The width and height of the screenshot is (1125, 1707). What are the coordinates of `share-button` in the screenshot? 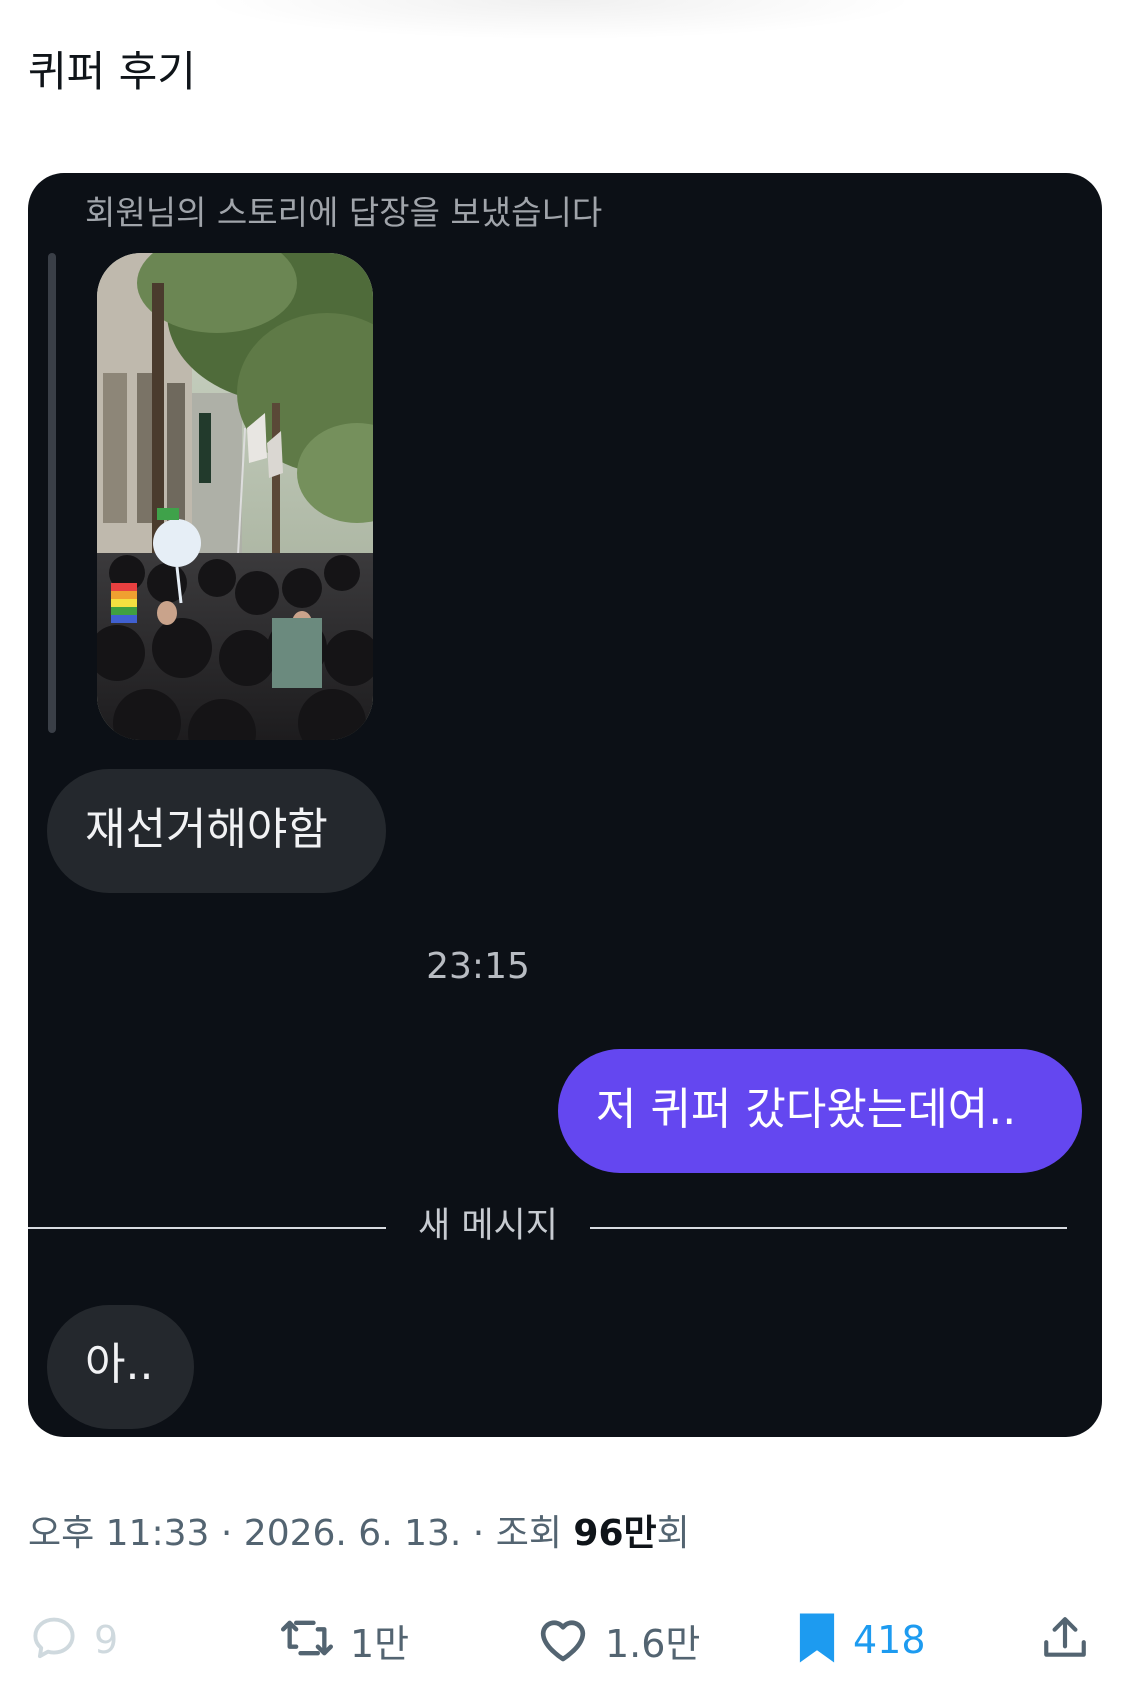 It's located at (1065, 1640).